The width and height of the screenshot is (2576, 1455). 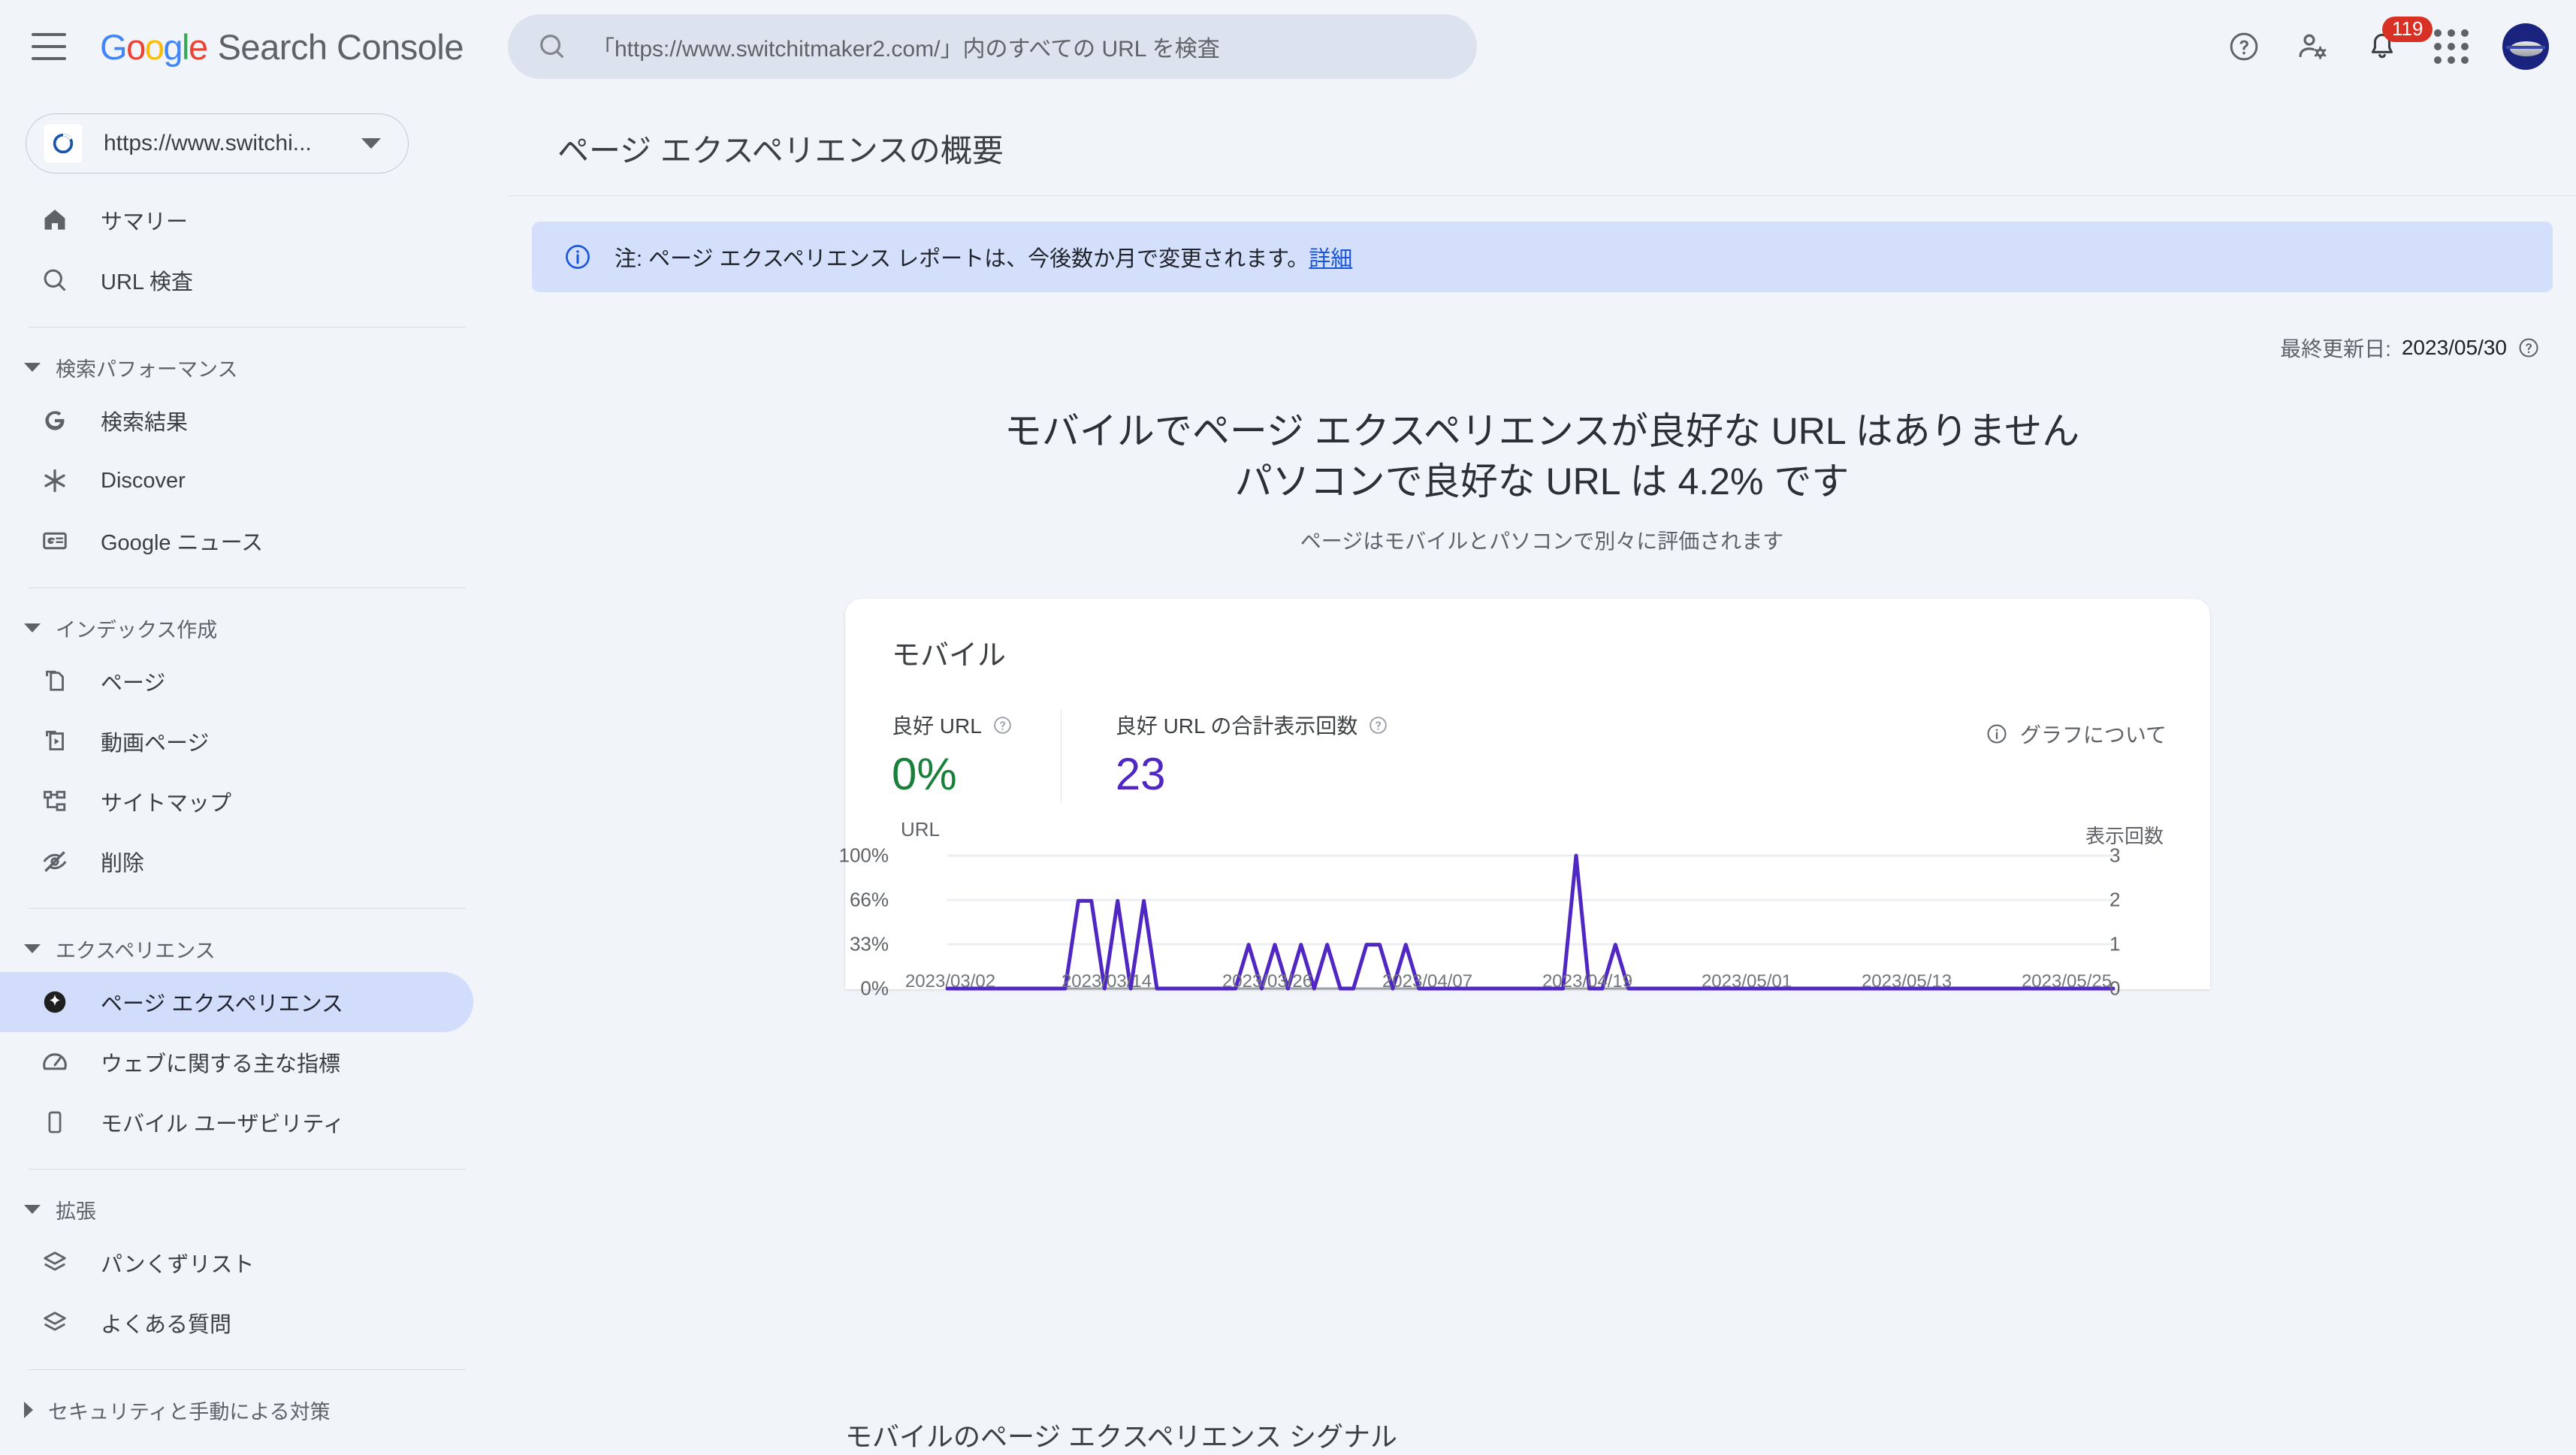 I want to click on sidebar-item-url-inspection: URL 検査, so click(x=236, y=280).